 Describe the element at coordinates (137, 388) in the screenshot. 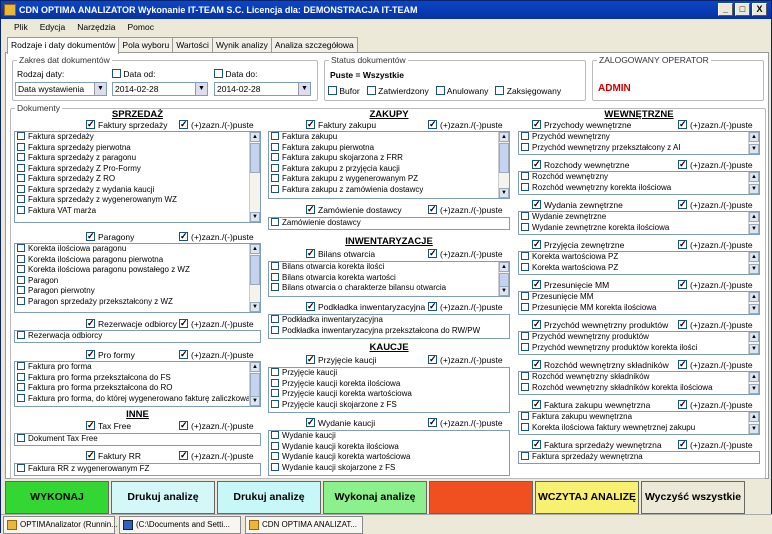

I see `list-item: Faktura pro forma przekształcona do RO` at that location.